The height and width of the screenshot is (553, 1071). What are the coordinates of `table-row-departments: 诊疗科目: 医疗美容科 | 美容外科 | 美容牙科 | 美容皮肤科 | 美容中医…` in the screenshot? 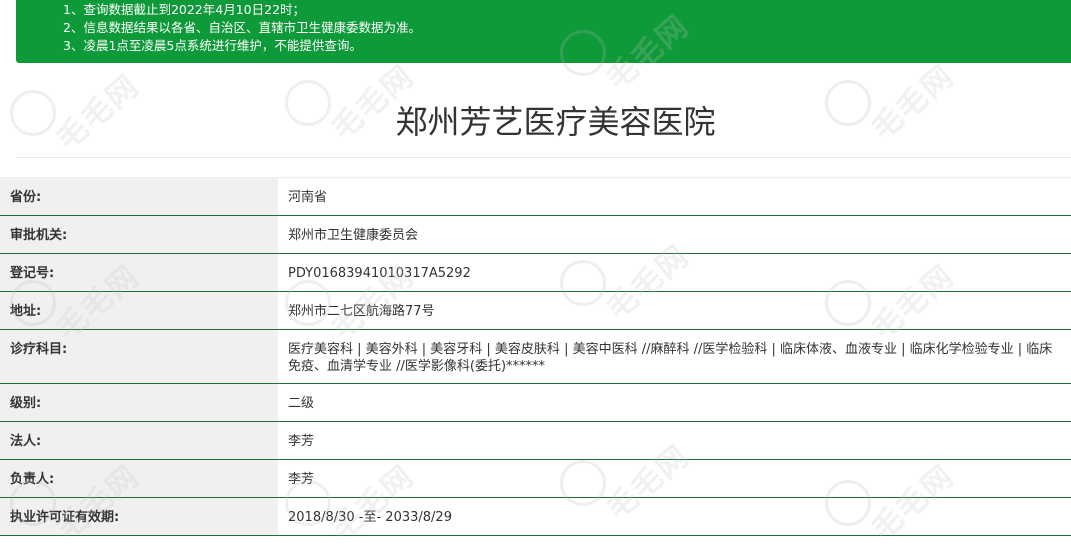 It's located at (535, 357).